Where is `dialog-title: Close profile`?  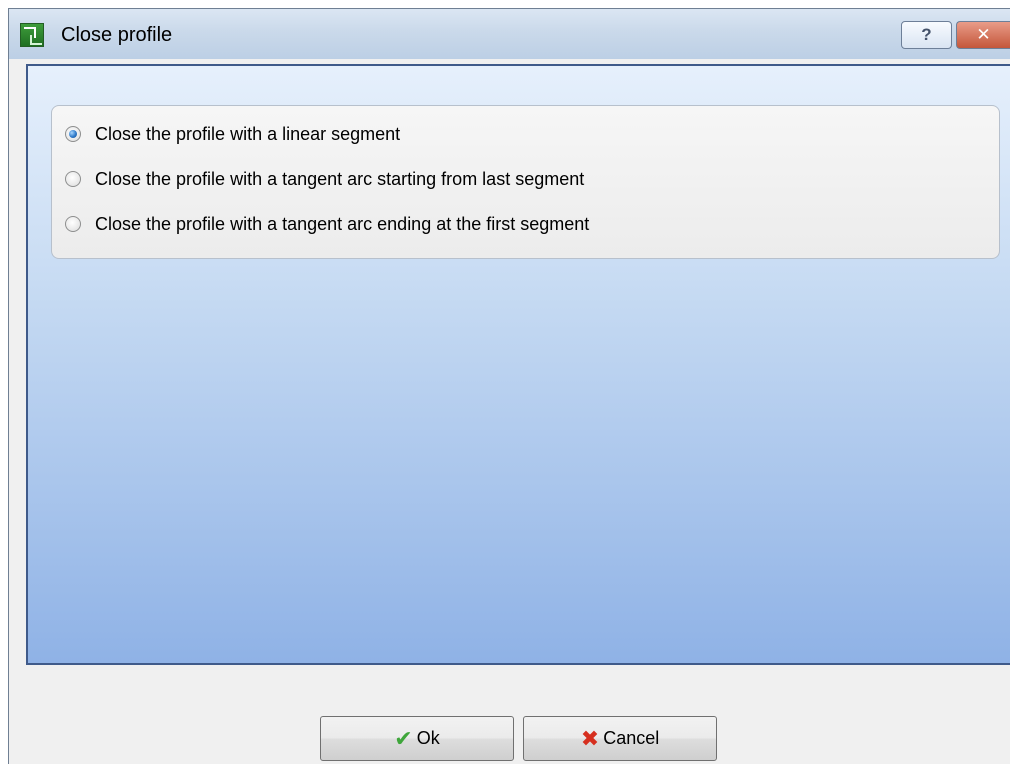 dialog-title: Close profile is located at coordinates (117, 35).